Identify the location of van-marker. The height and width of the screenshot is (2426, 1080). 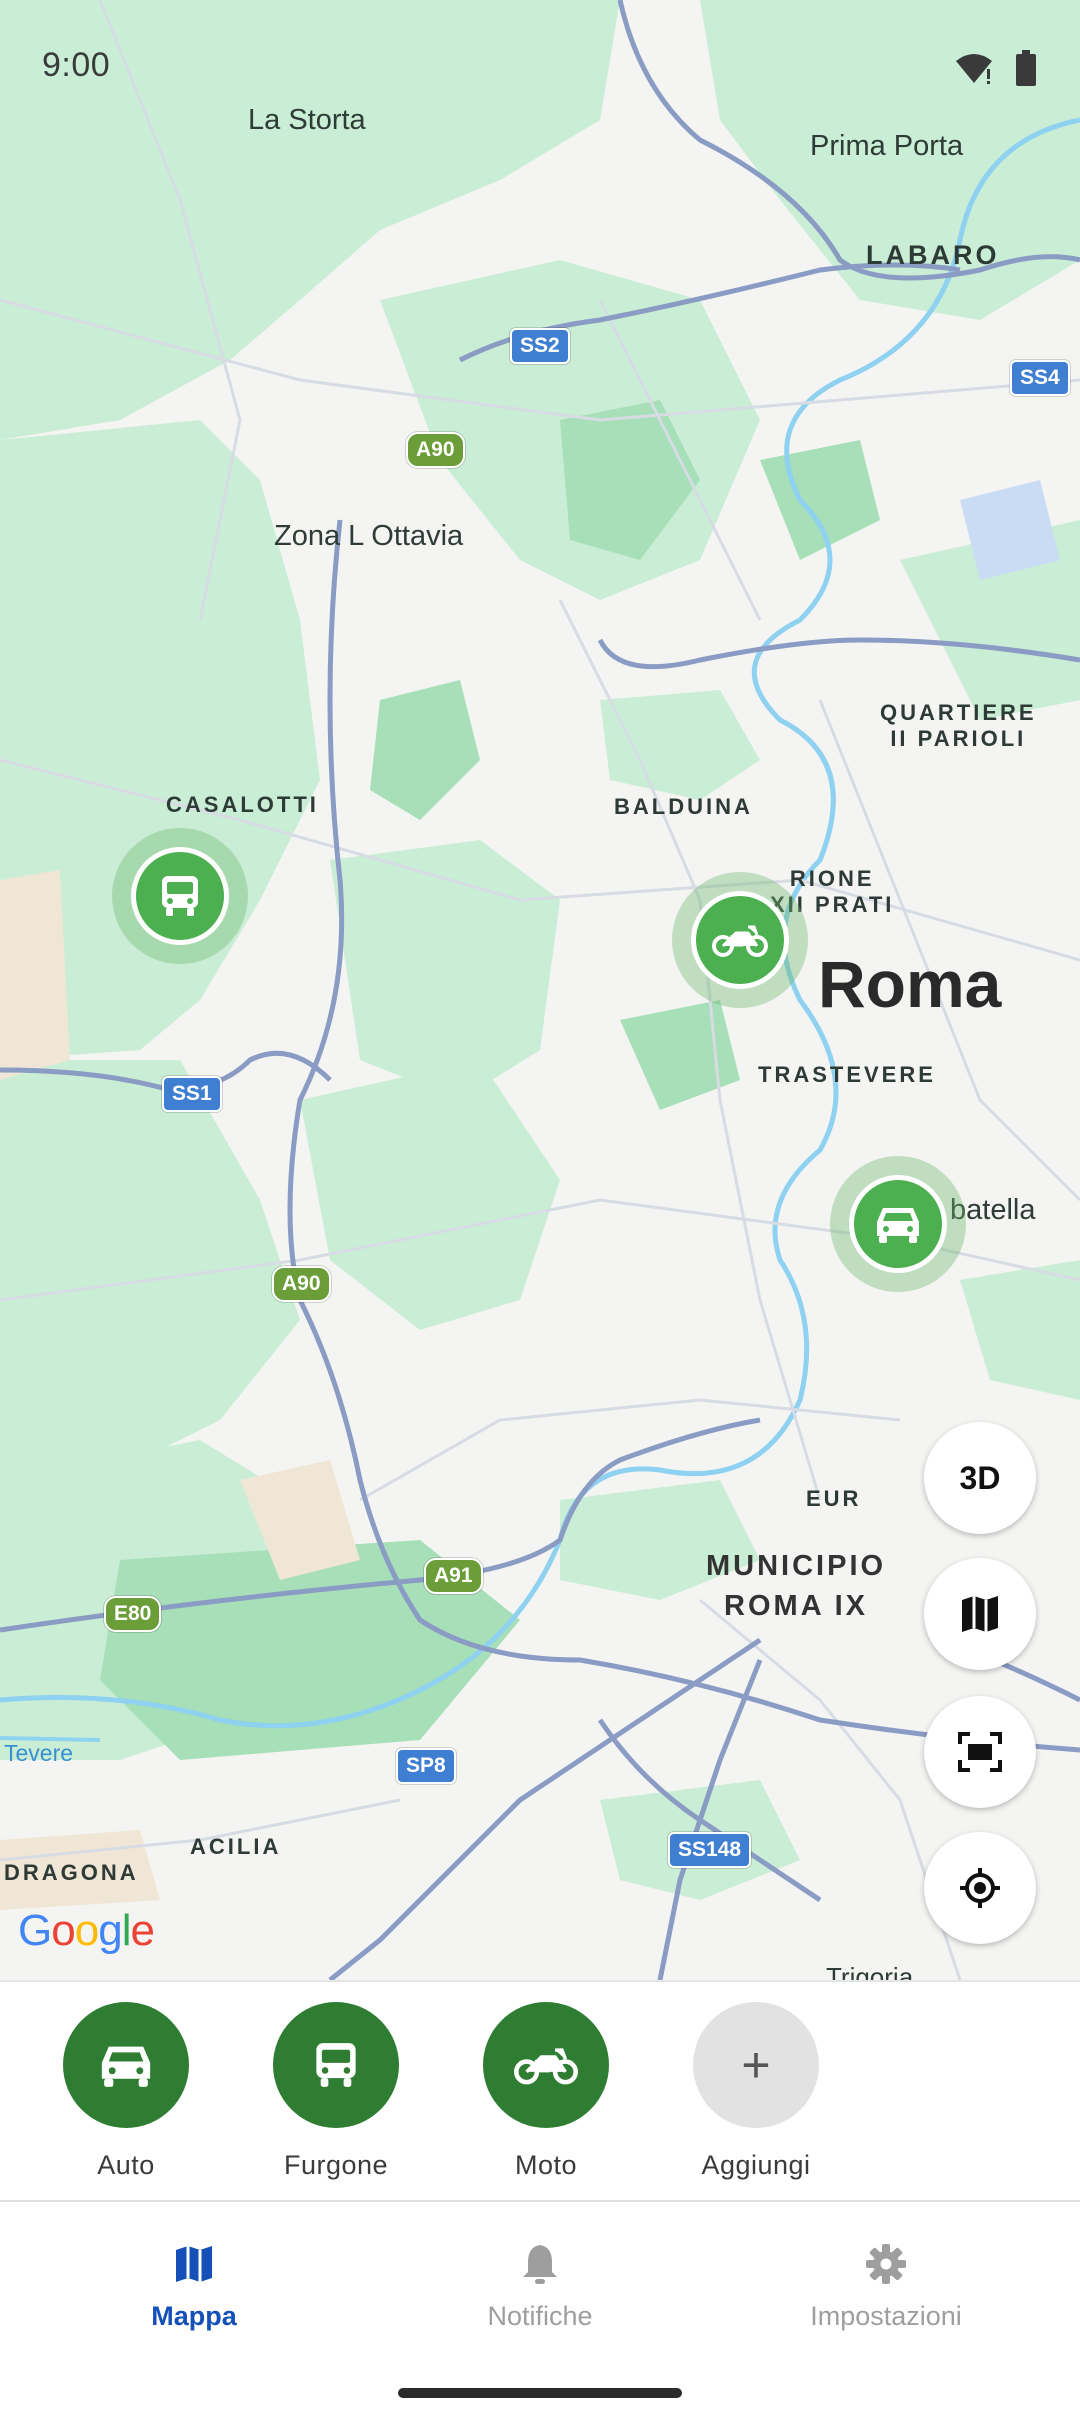
(180, 896).